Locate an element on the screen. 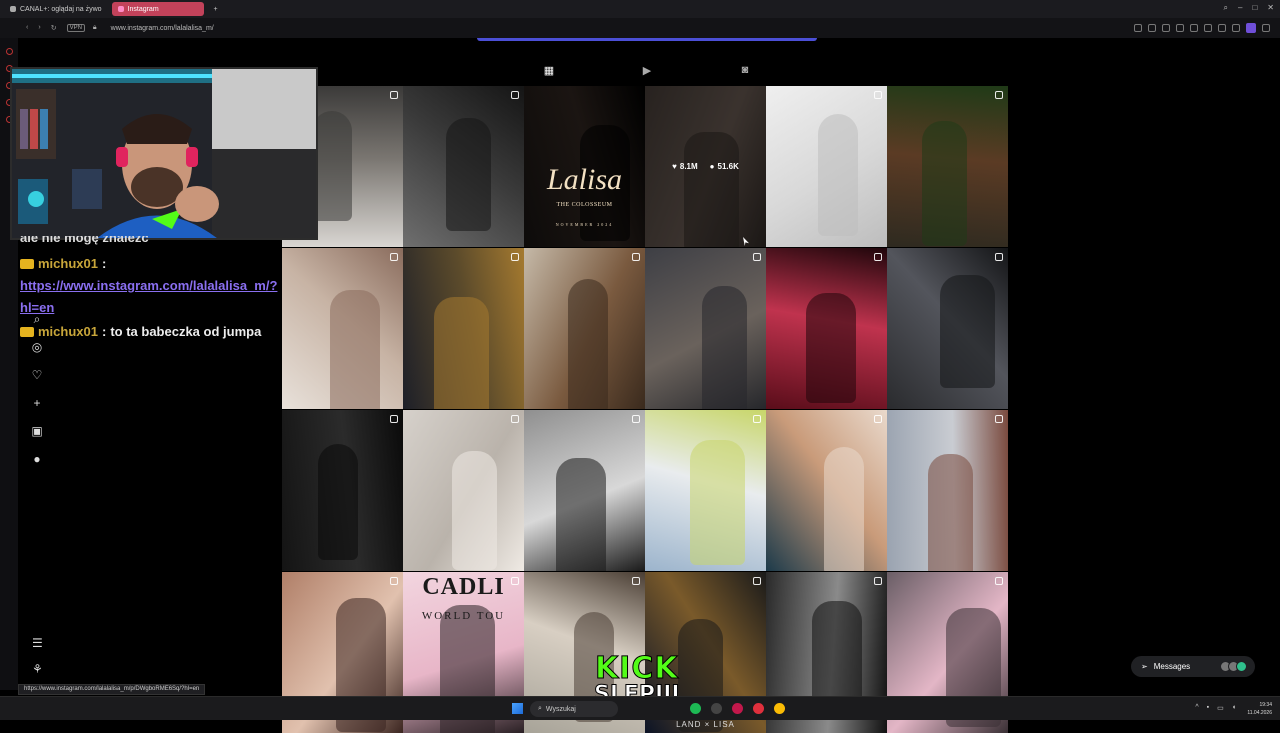 The image size is (1280, 733). taskbar-search-placeholder: Wyszukaj is located at coordinates (560, 709).